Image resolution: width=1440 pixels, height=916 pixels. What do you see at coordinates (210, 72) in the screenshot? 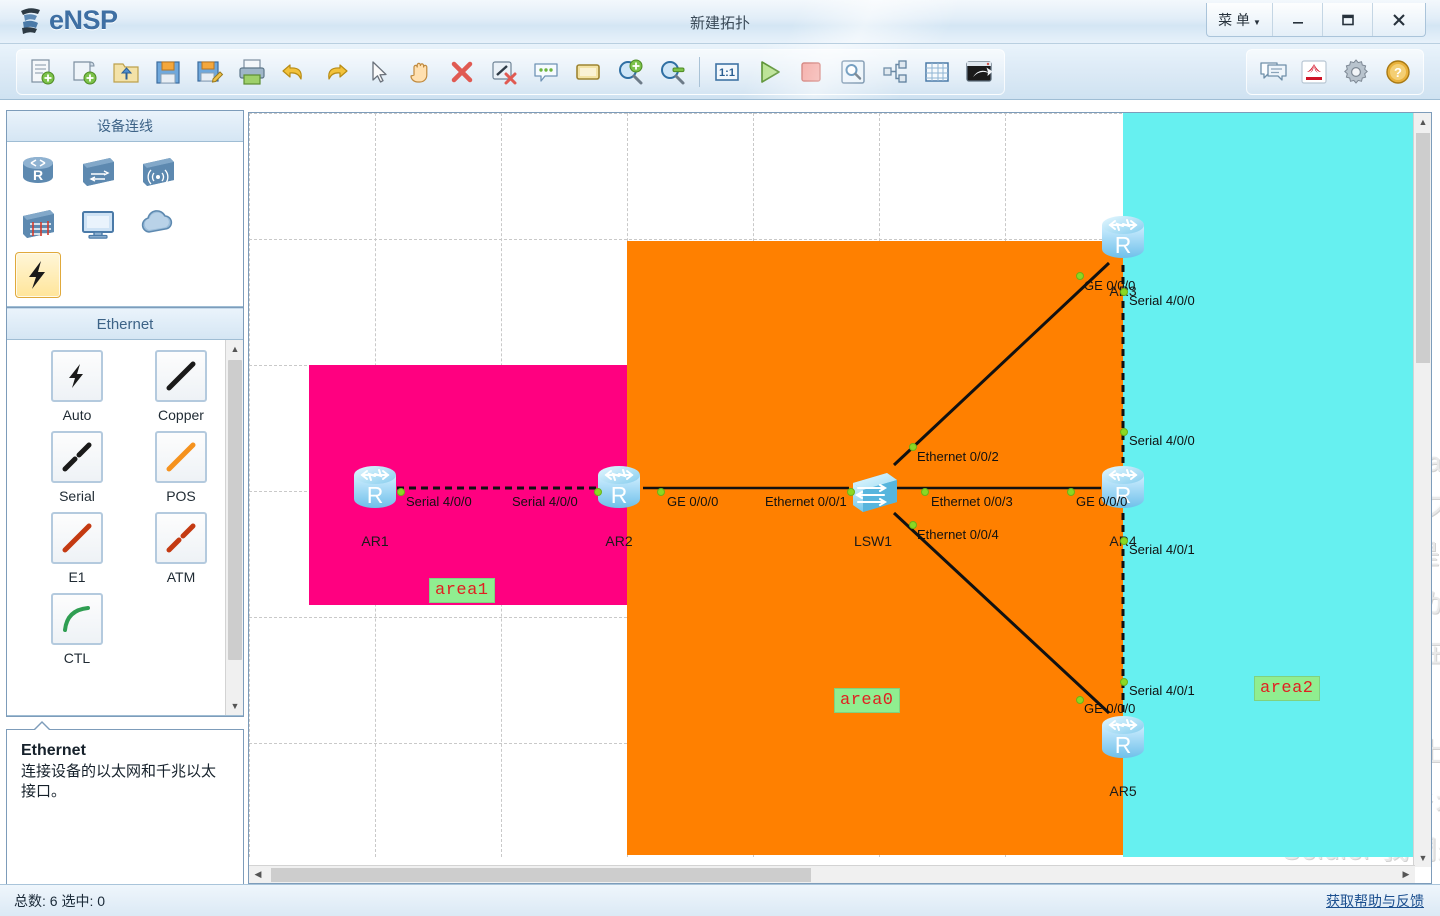
I see `save-as-icon` at bounding box center [210, 72].